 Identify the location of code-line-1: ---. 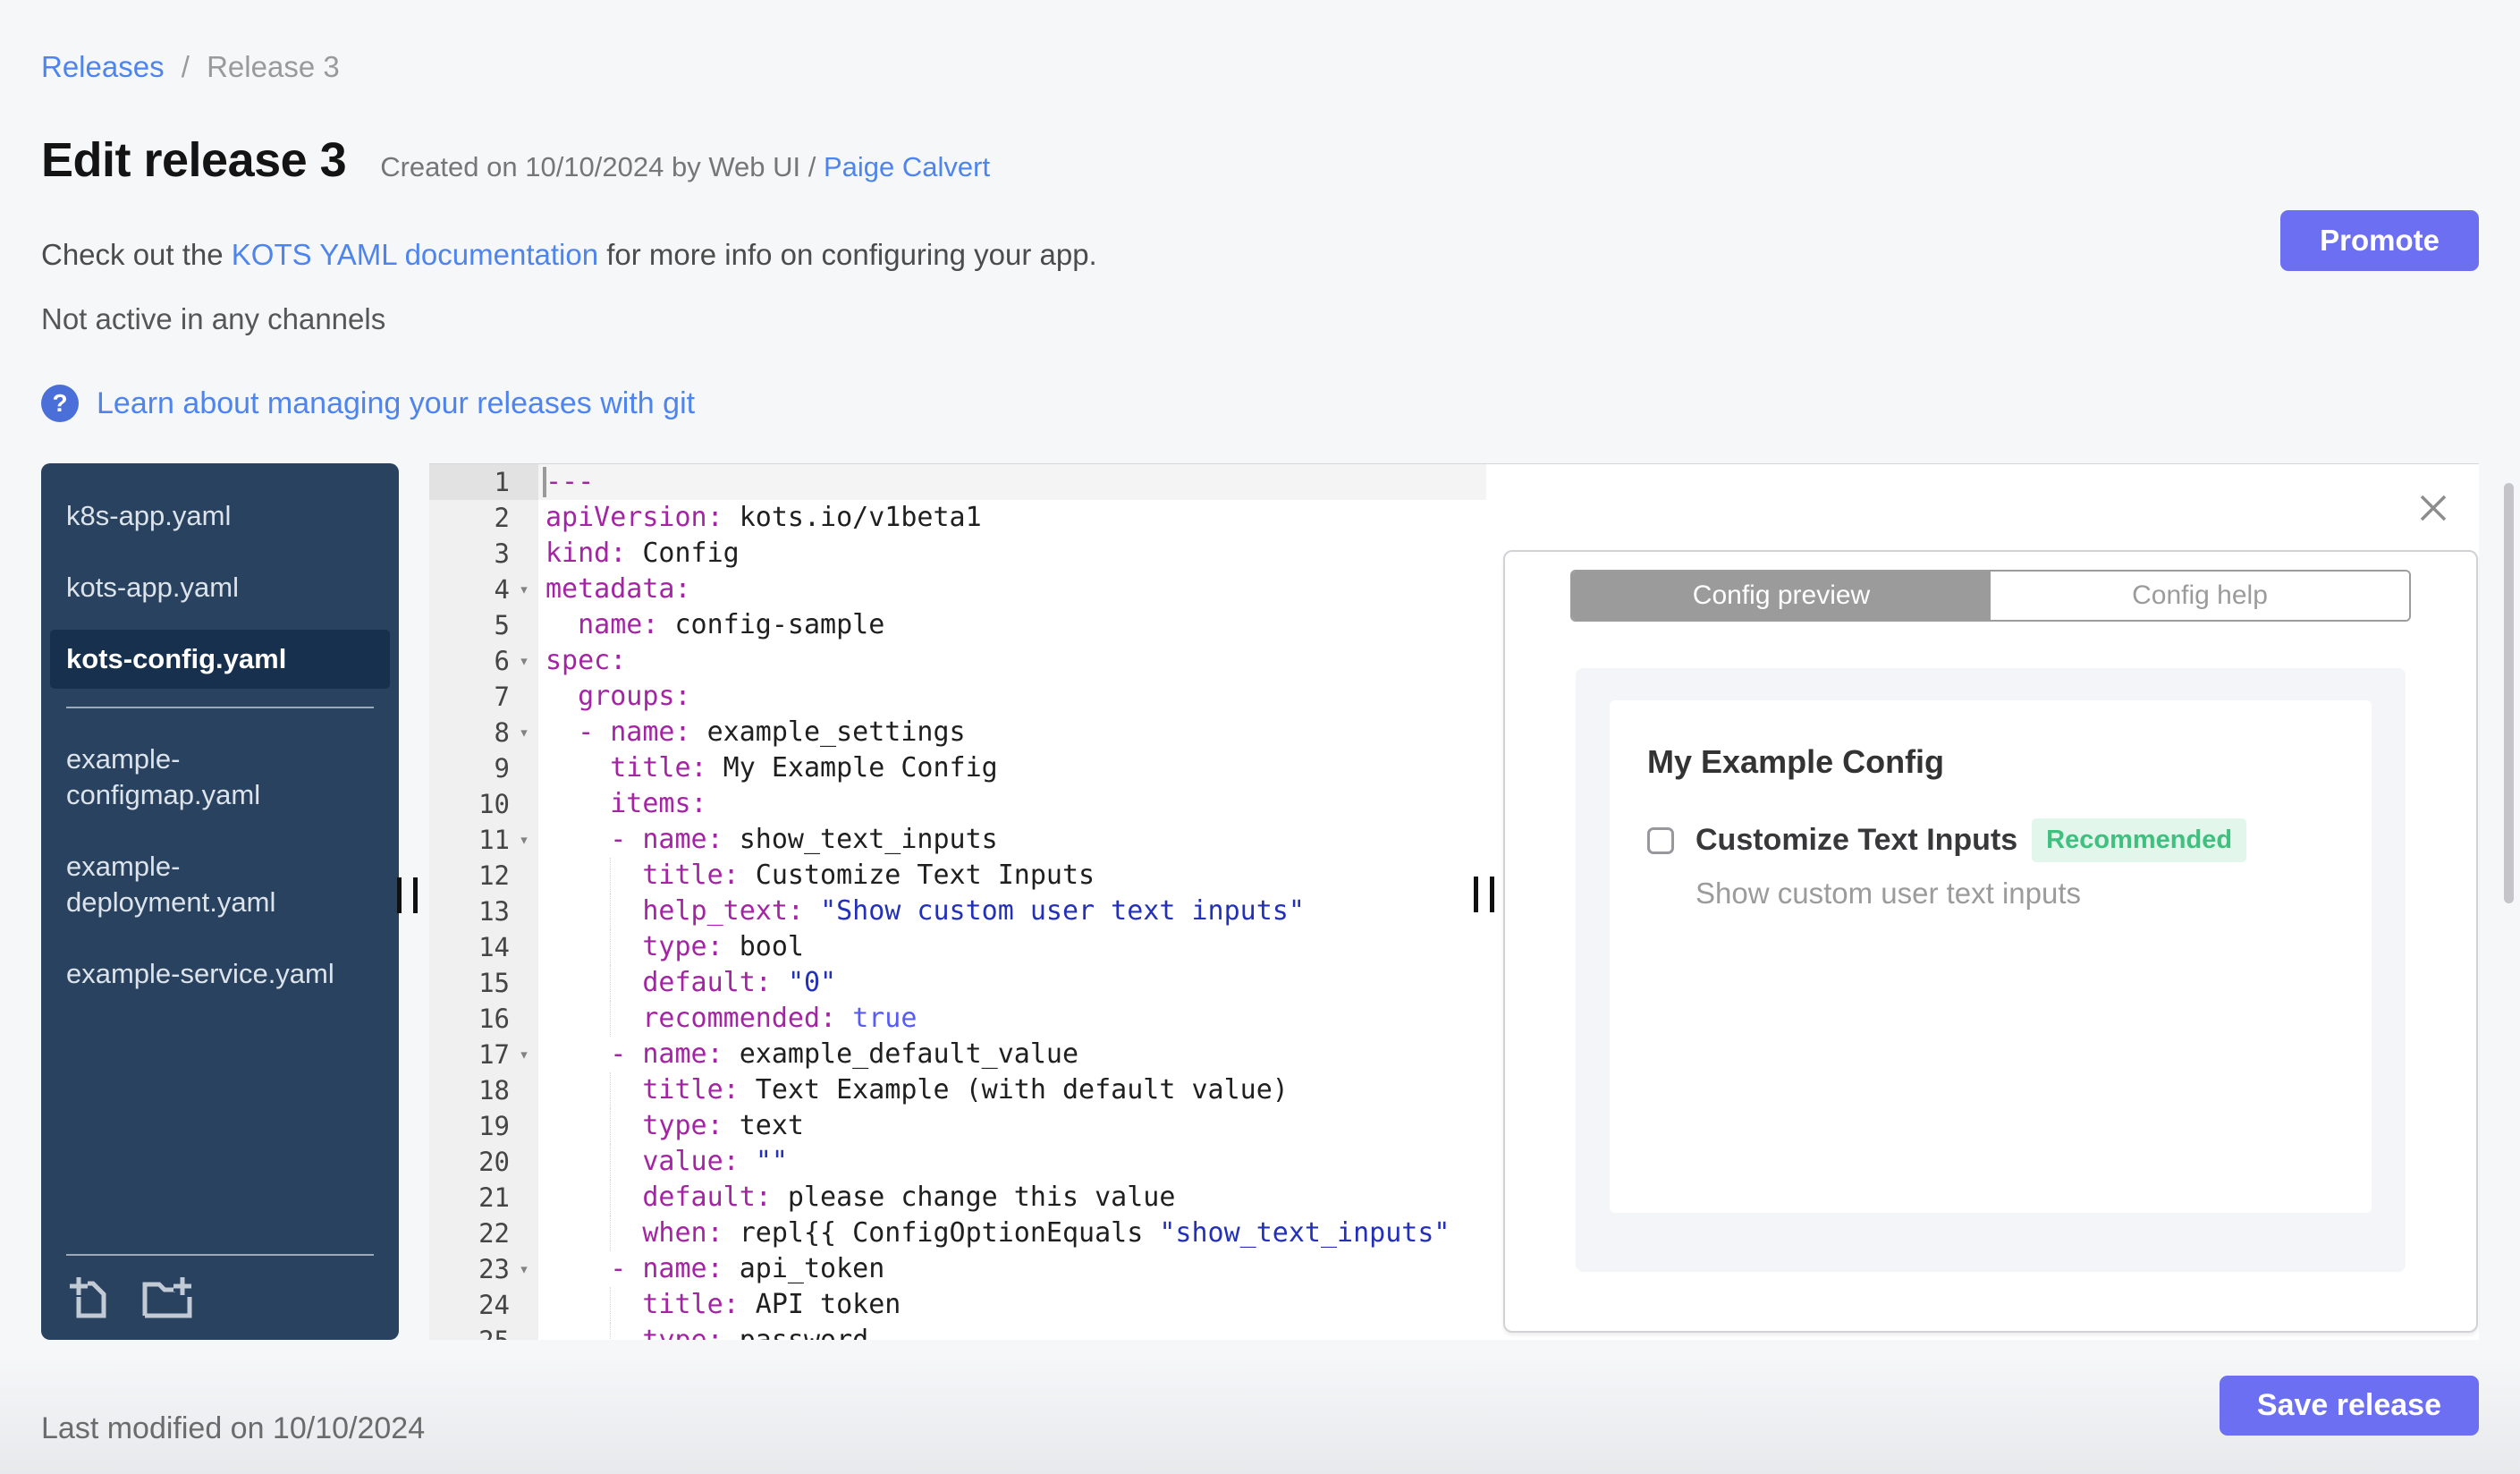
(1012, 482).